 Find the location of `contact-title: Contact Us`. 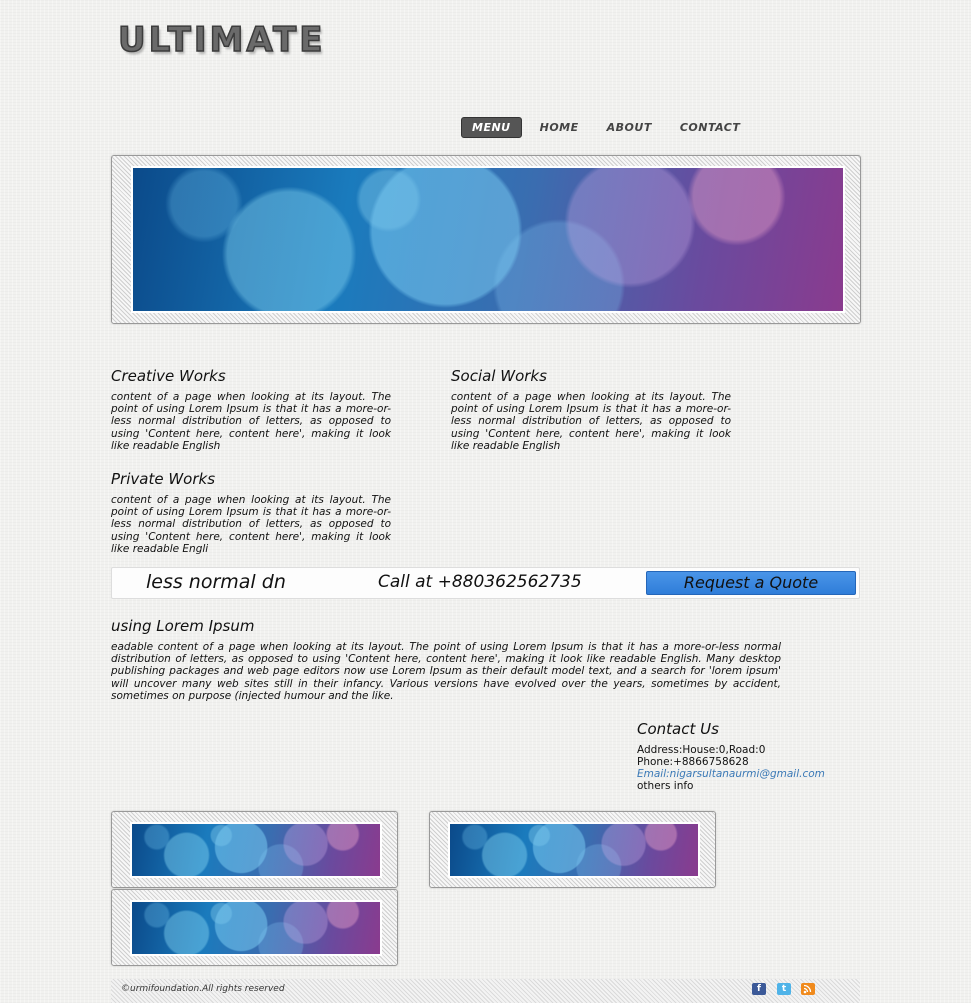

contact-title: Contact Us is located at coordinates (678, 729).